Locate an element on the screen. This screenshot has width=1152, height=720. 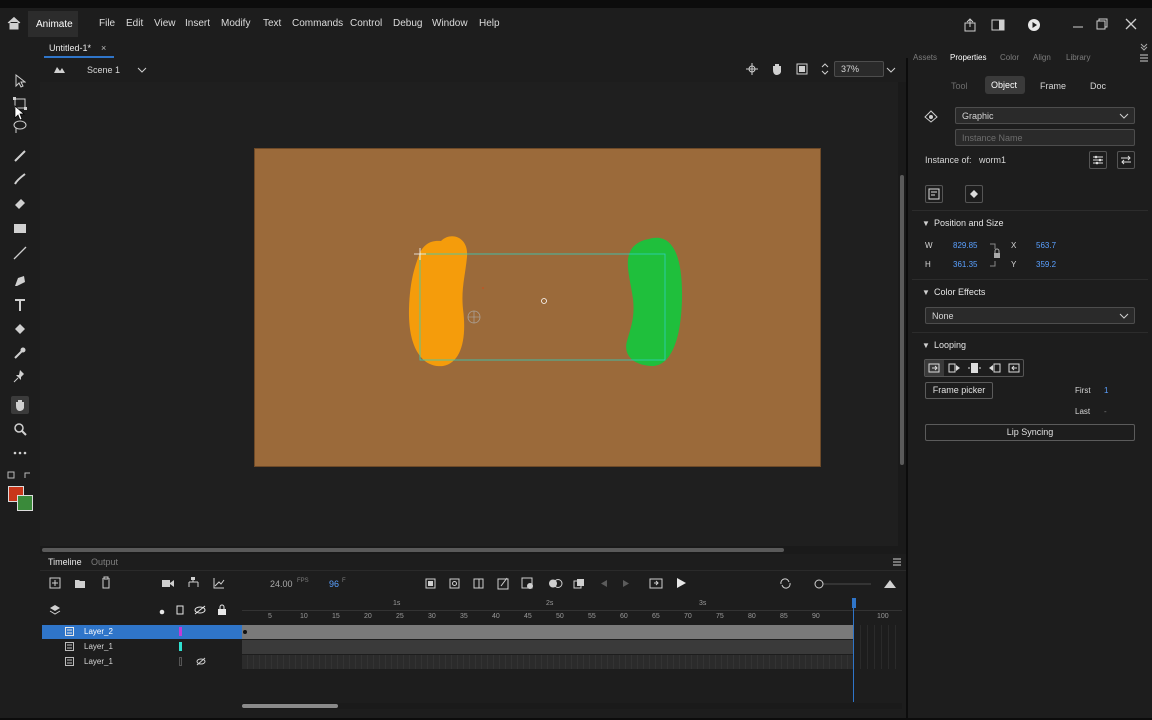
minimize-icon is located at coordinates (1078, 24).